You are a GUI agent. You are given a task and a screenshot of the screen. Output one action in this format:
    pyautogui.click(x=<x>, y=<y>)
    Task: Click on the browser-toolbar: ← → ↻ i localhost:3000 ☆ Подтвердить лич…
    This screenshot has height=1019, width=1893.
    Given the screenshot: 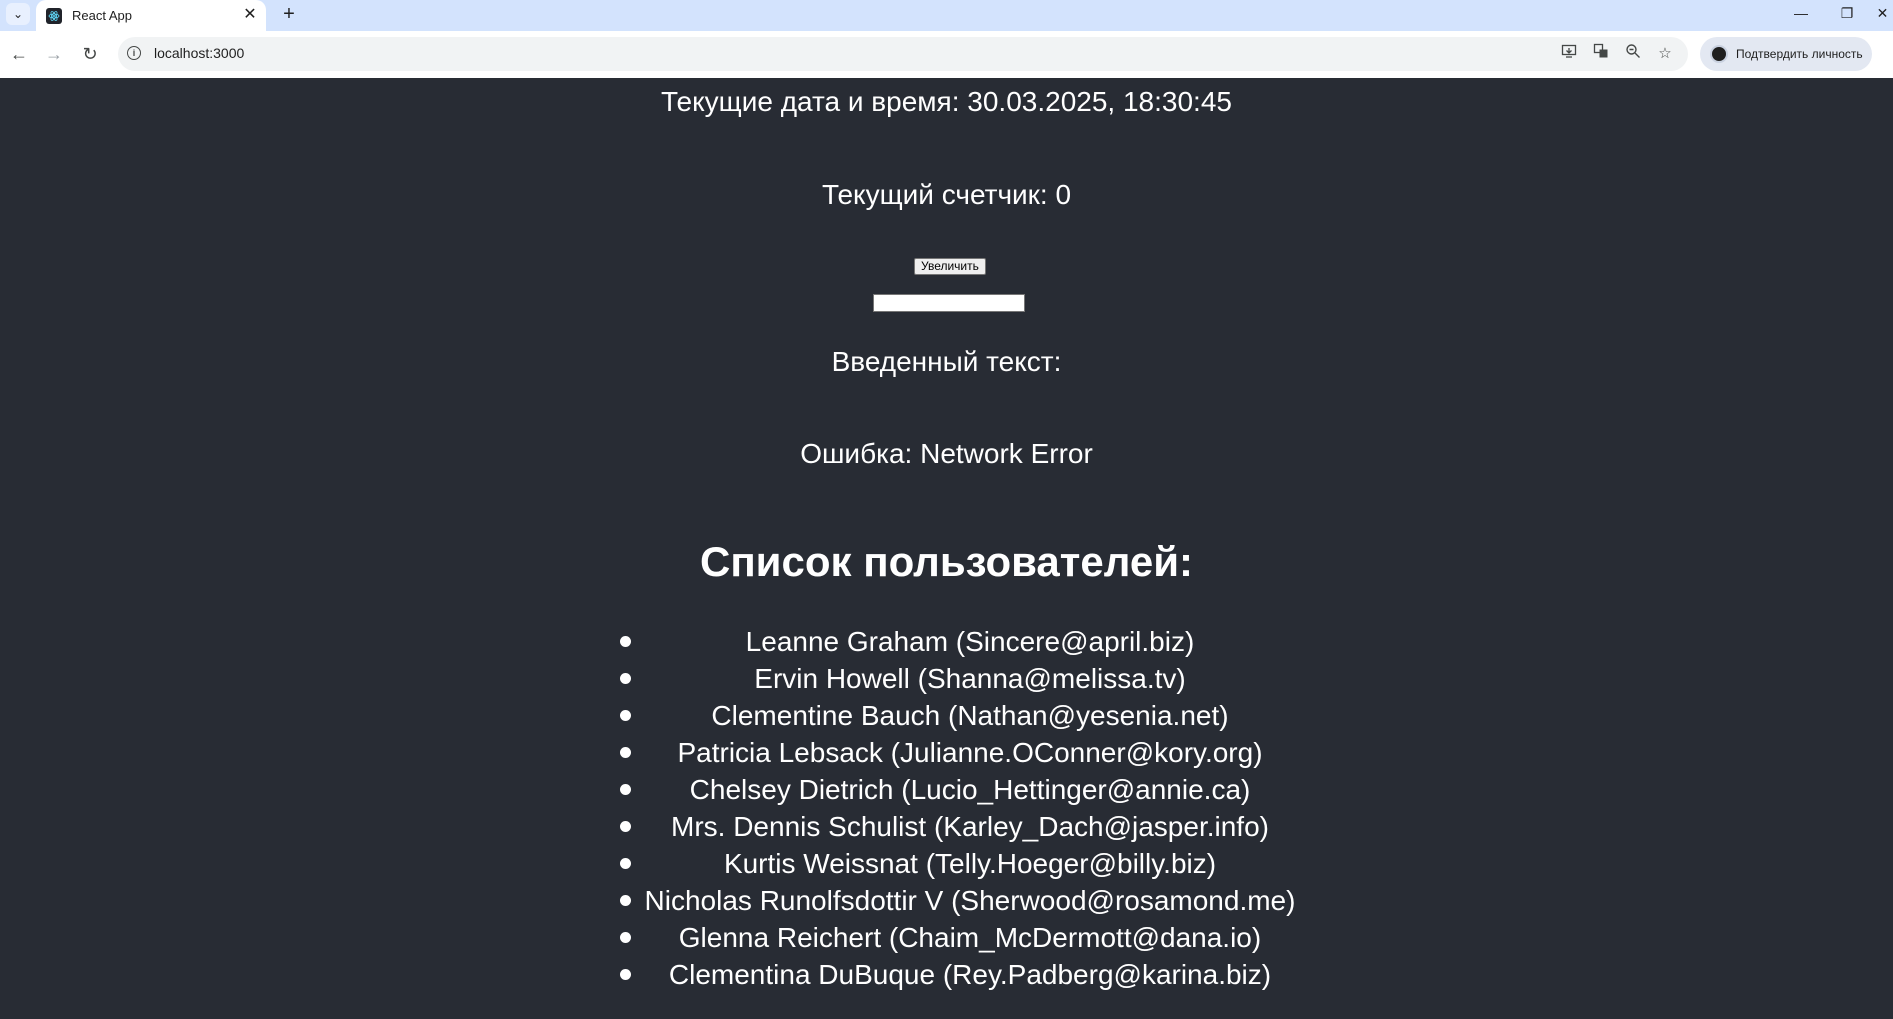 What is the action you would take?
    pyautogui.click(x=946, y=54)
    